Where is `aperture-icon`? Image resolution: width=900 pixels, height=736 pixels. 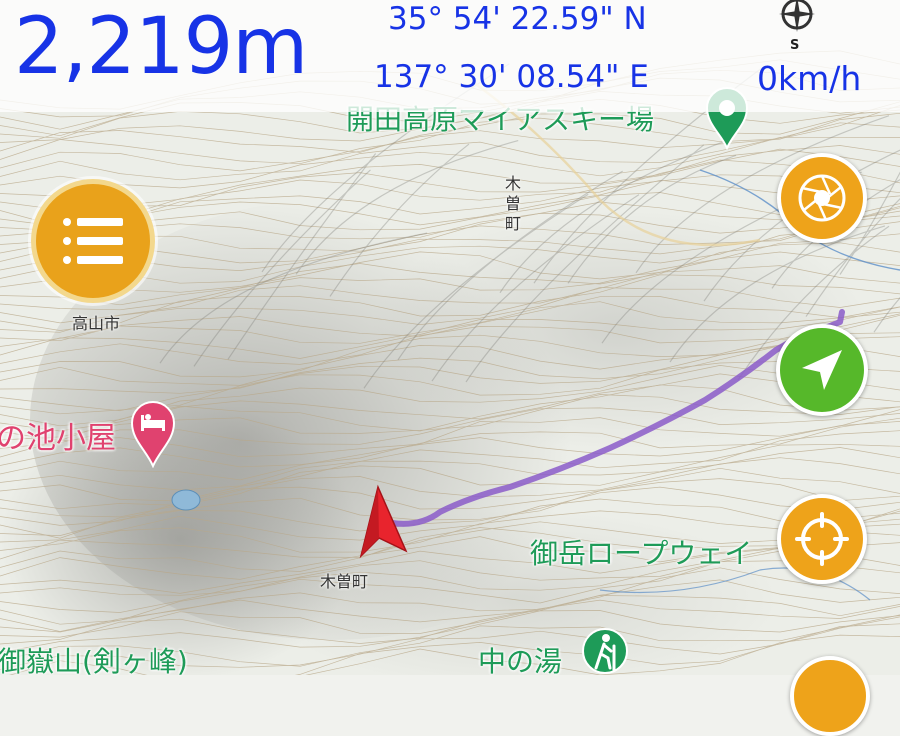
aperture-icon is located at coordinates (822, 198).